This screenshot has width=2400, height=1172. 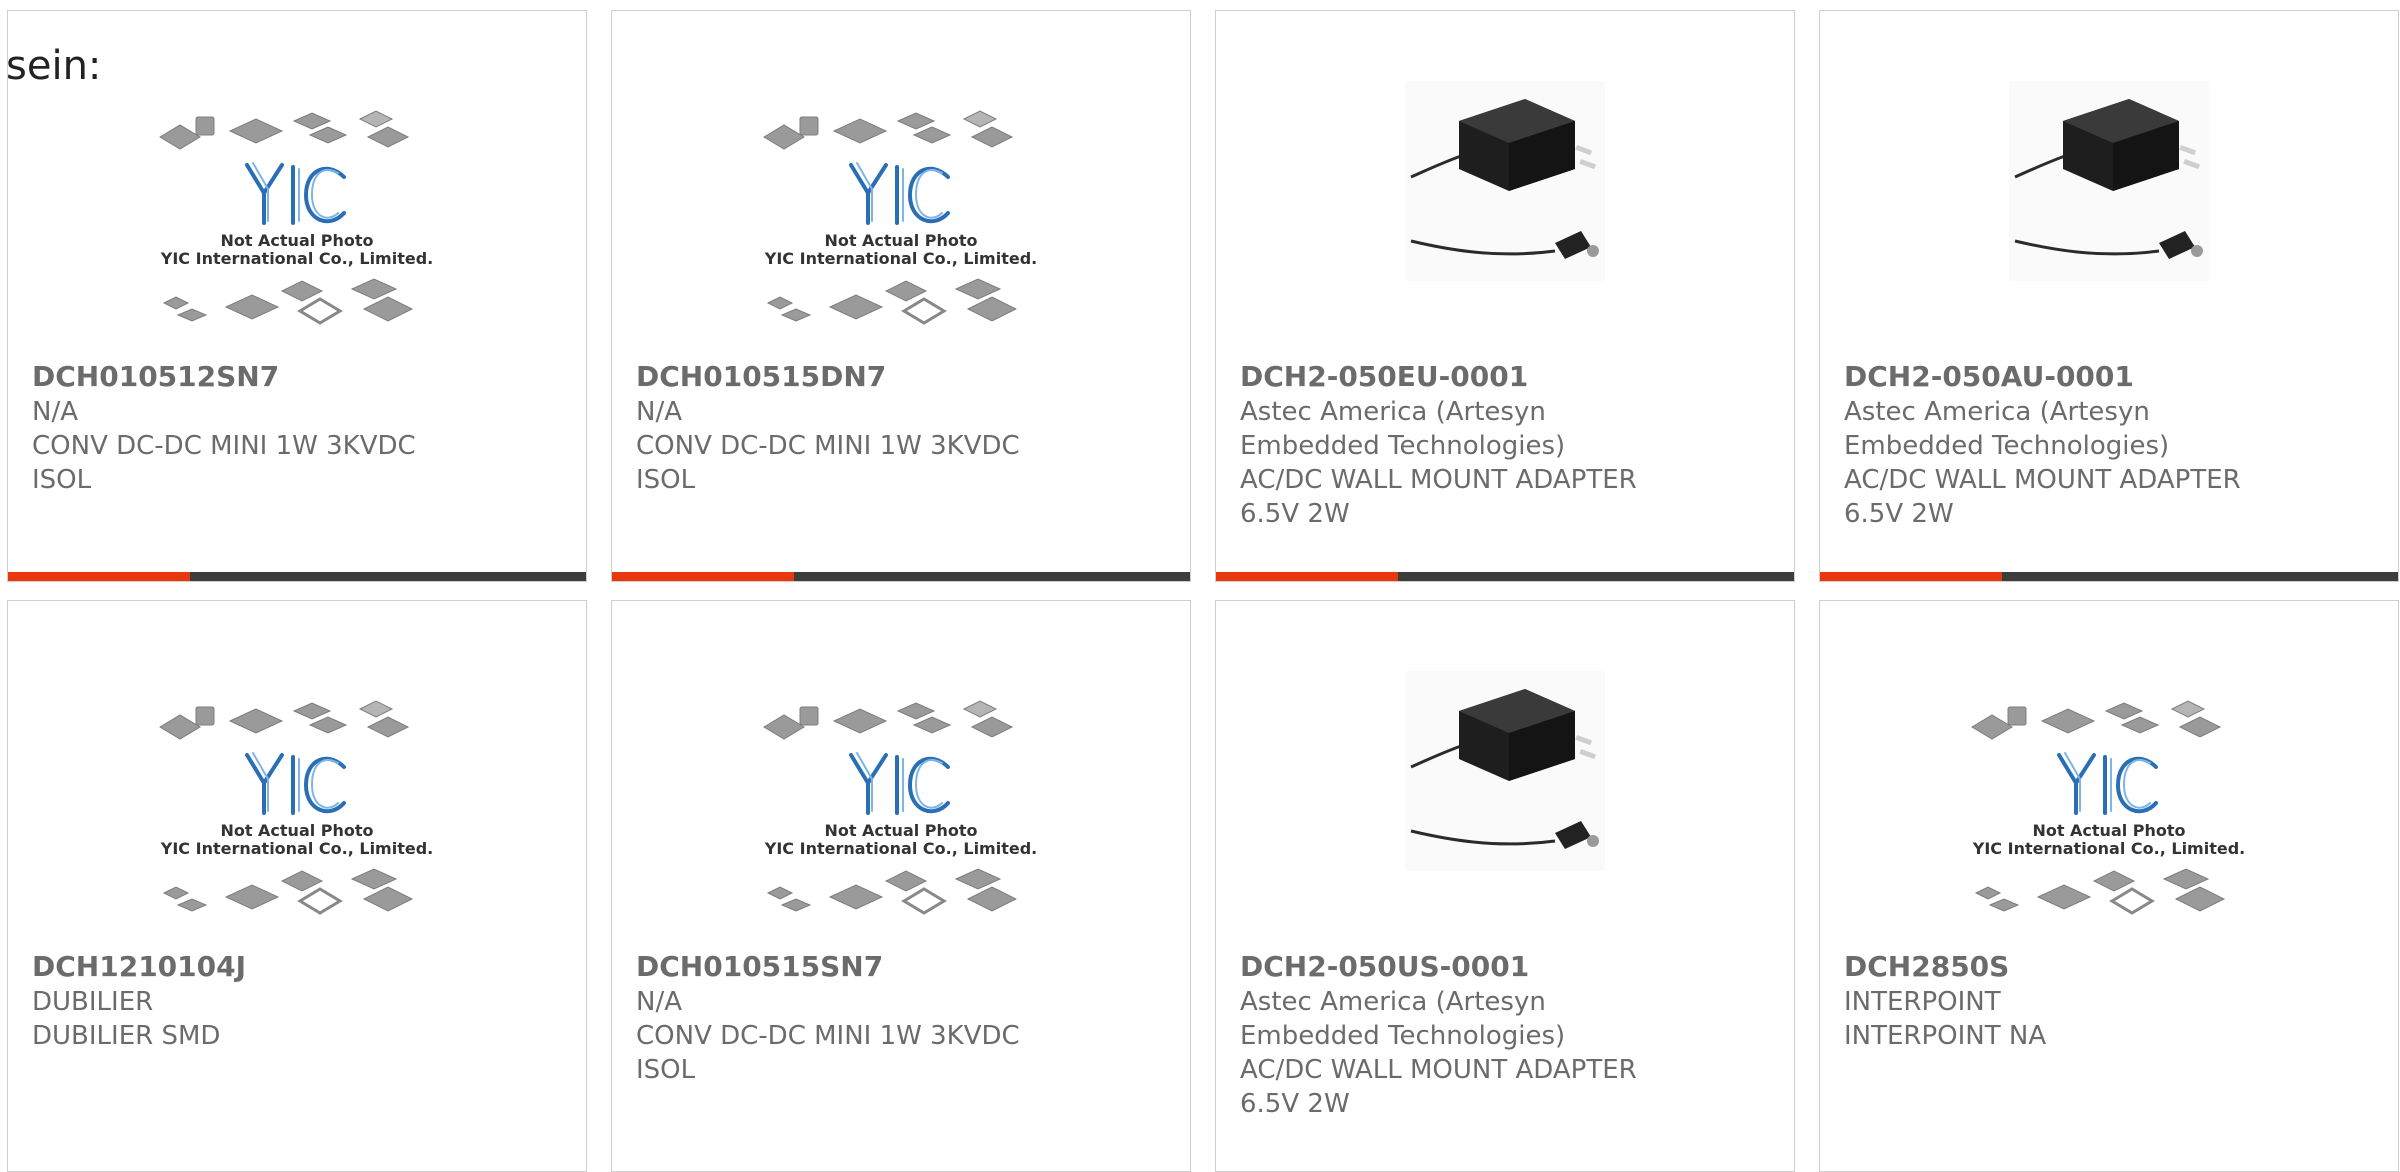 What do you see at coordinates (761, 377) in the screenshot?
I see `product-part-number: DCH010515DN7` at bounding box center [761, 377].